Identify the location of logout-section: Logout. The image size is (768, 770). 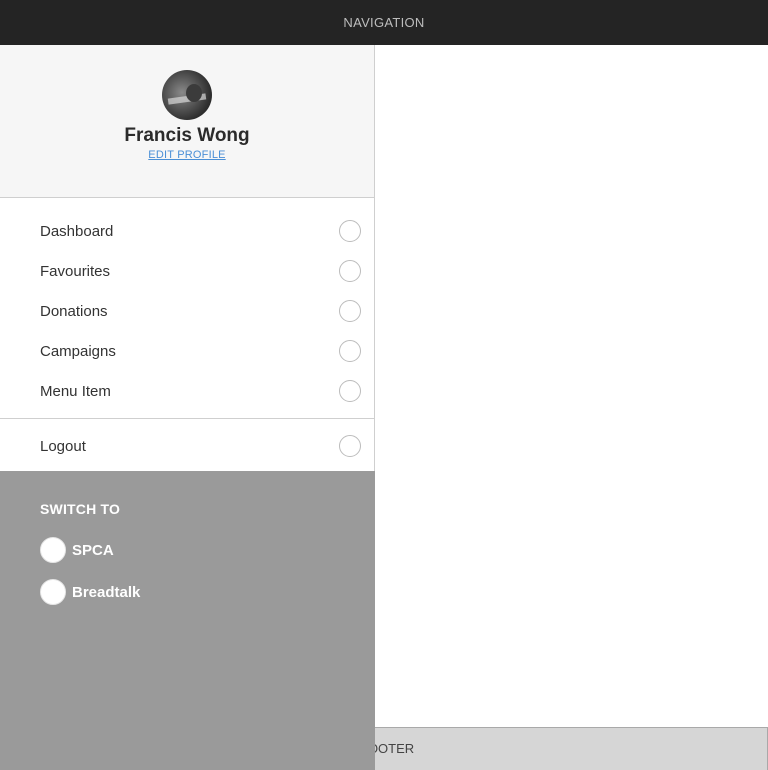
(187, 444).